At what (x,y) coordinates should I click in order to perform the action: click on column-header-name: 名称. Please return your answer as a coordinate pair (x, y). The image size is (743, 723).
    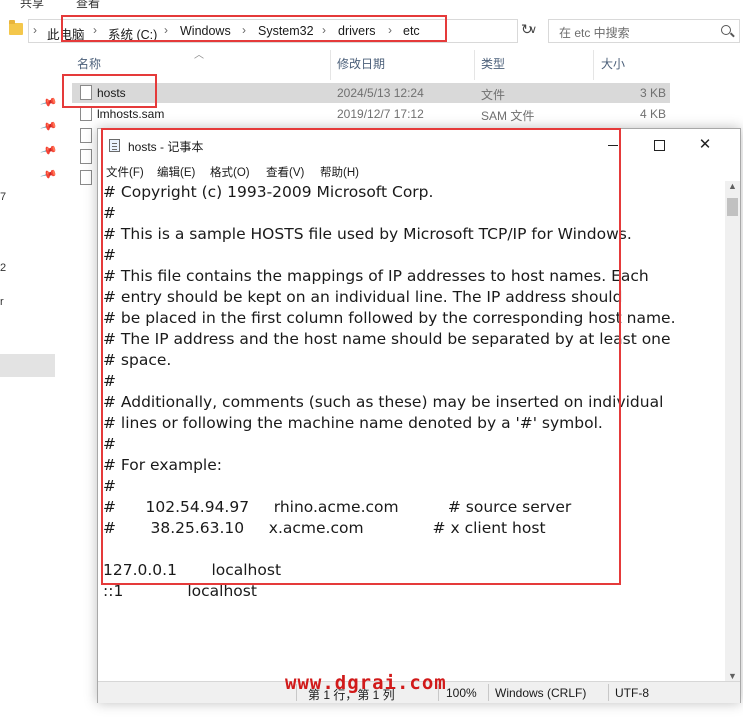
    Looking at the image, I should click on (89, 63).